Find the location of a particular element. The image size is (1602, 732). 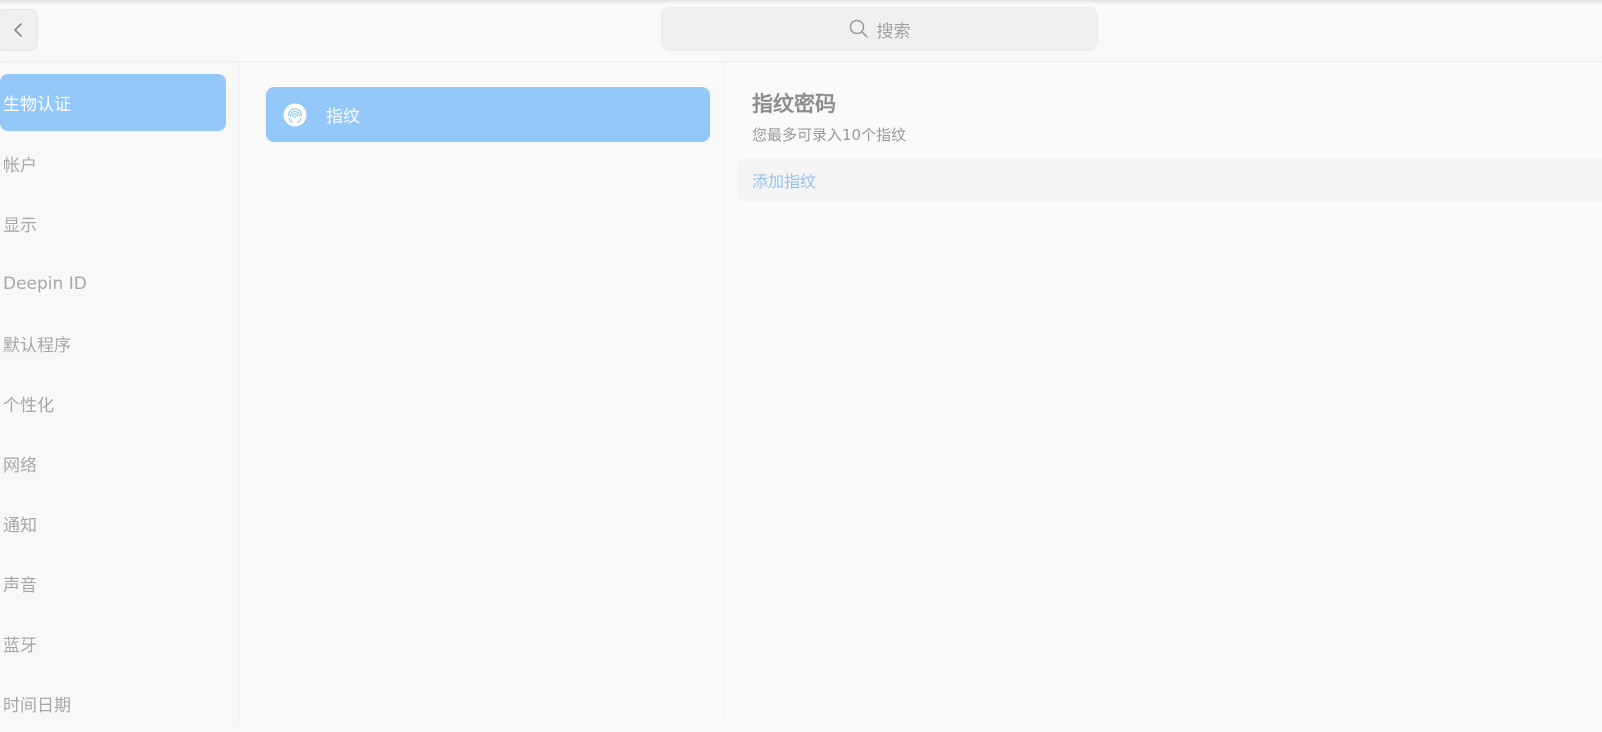

sidebar-item-notifications: 通知 is located at coordinates (113, 523).